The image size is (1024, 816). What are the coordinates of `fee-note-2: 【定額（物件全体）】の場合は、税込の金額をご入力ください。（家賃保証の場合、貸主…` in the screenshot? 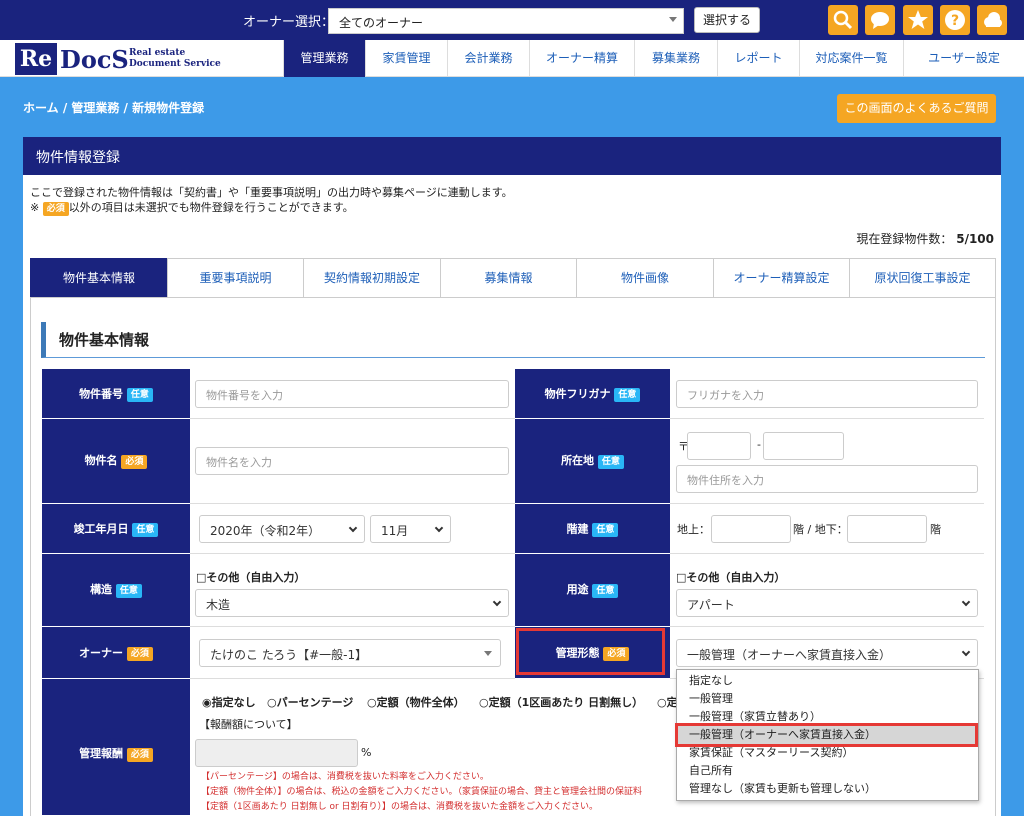 It's located at (422, 792).